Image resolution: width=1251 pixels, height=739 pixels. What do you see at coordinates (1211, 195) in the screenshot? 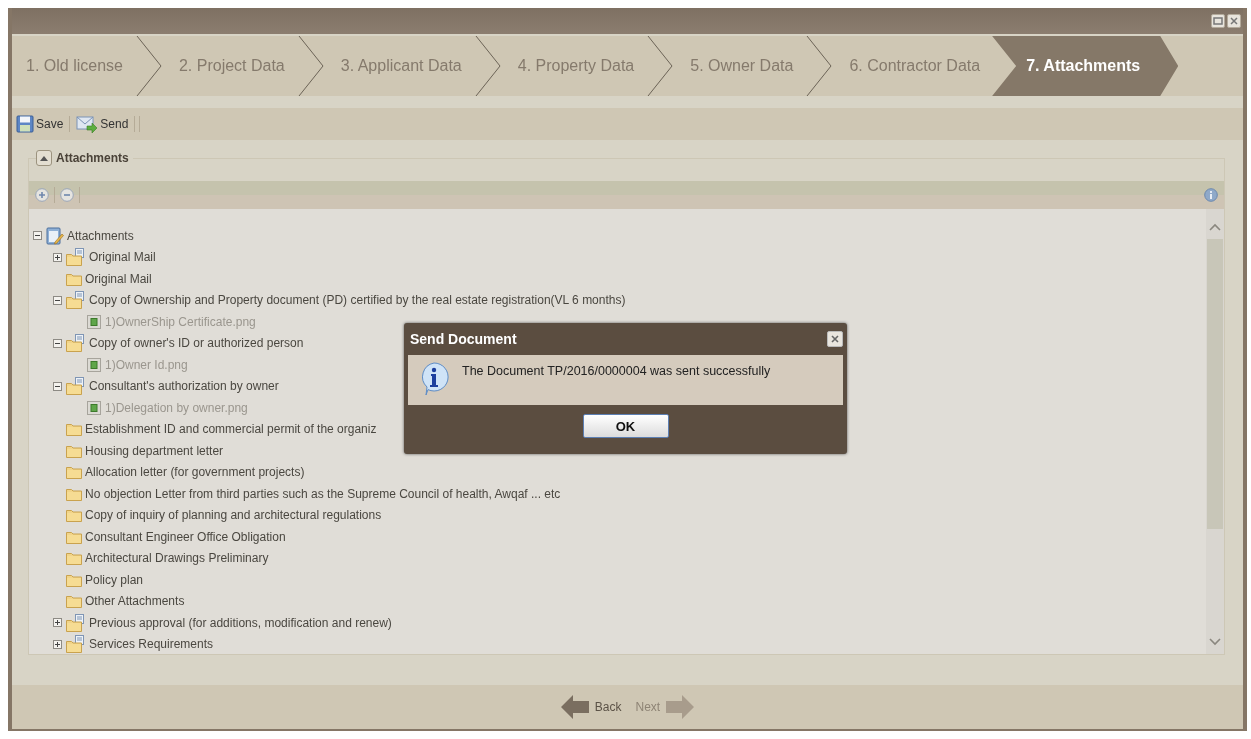
I see `info-icon` at bounding box center [1211, 195].